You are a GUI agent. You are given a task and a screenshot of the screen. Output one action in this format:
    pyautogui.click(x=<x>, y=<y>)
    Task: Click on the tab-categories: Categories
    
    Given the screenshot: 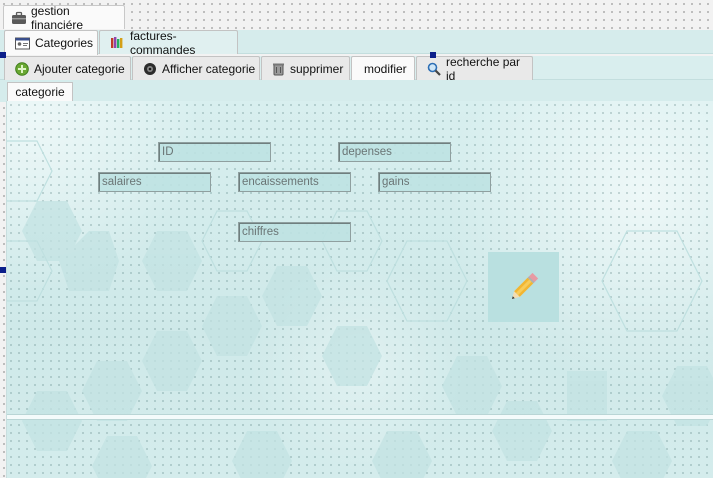 What is the action you would take?
    pyautogui.click(x=51, y=42)
    